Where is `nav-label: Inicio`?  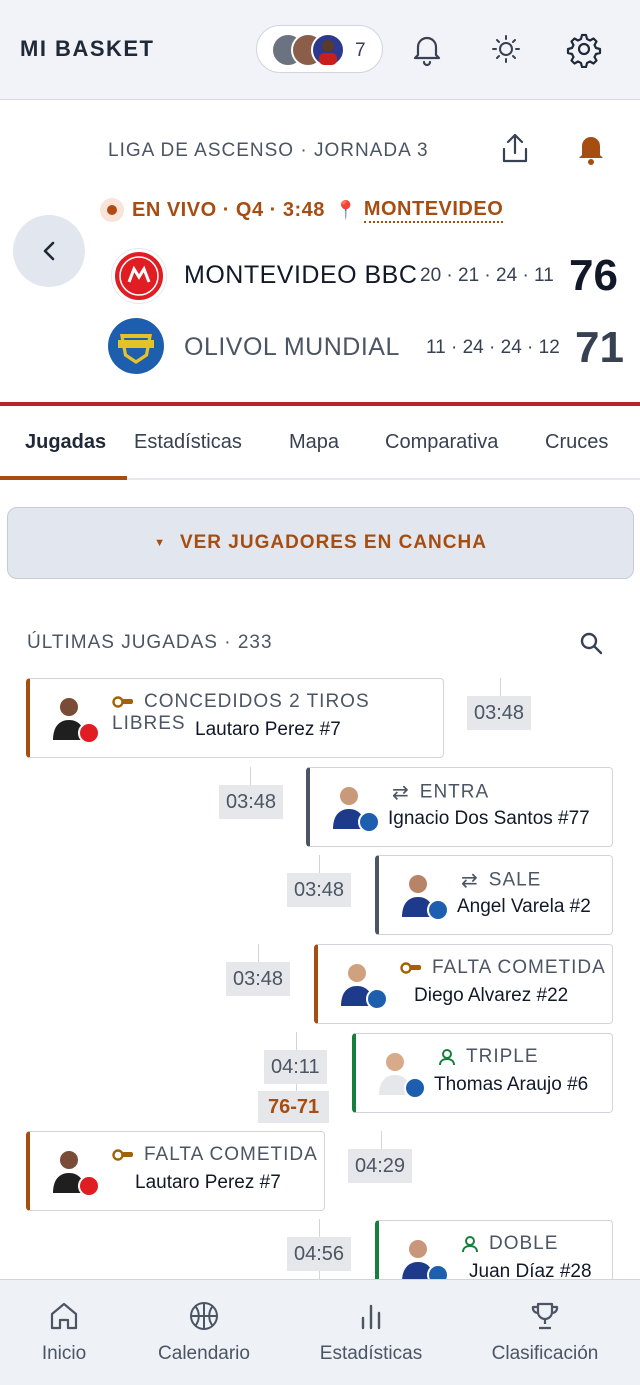
nav-label: Inicio is located at coordinates (64, 1353).